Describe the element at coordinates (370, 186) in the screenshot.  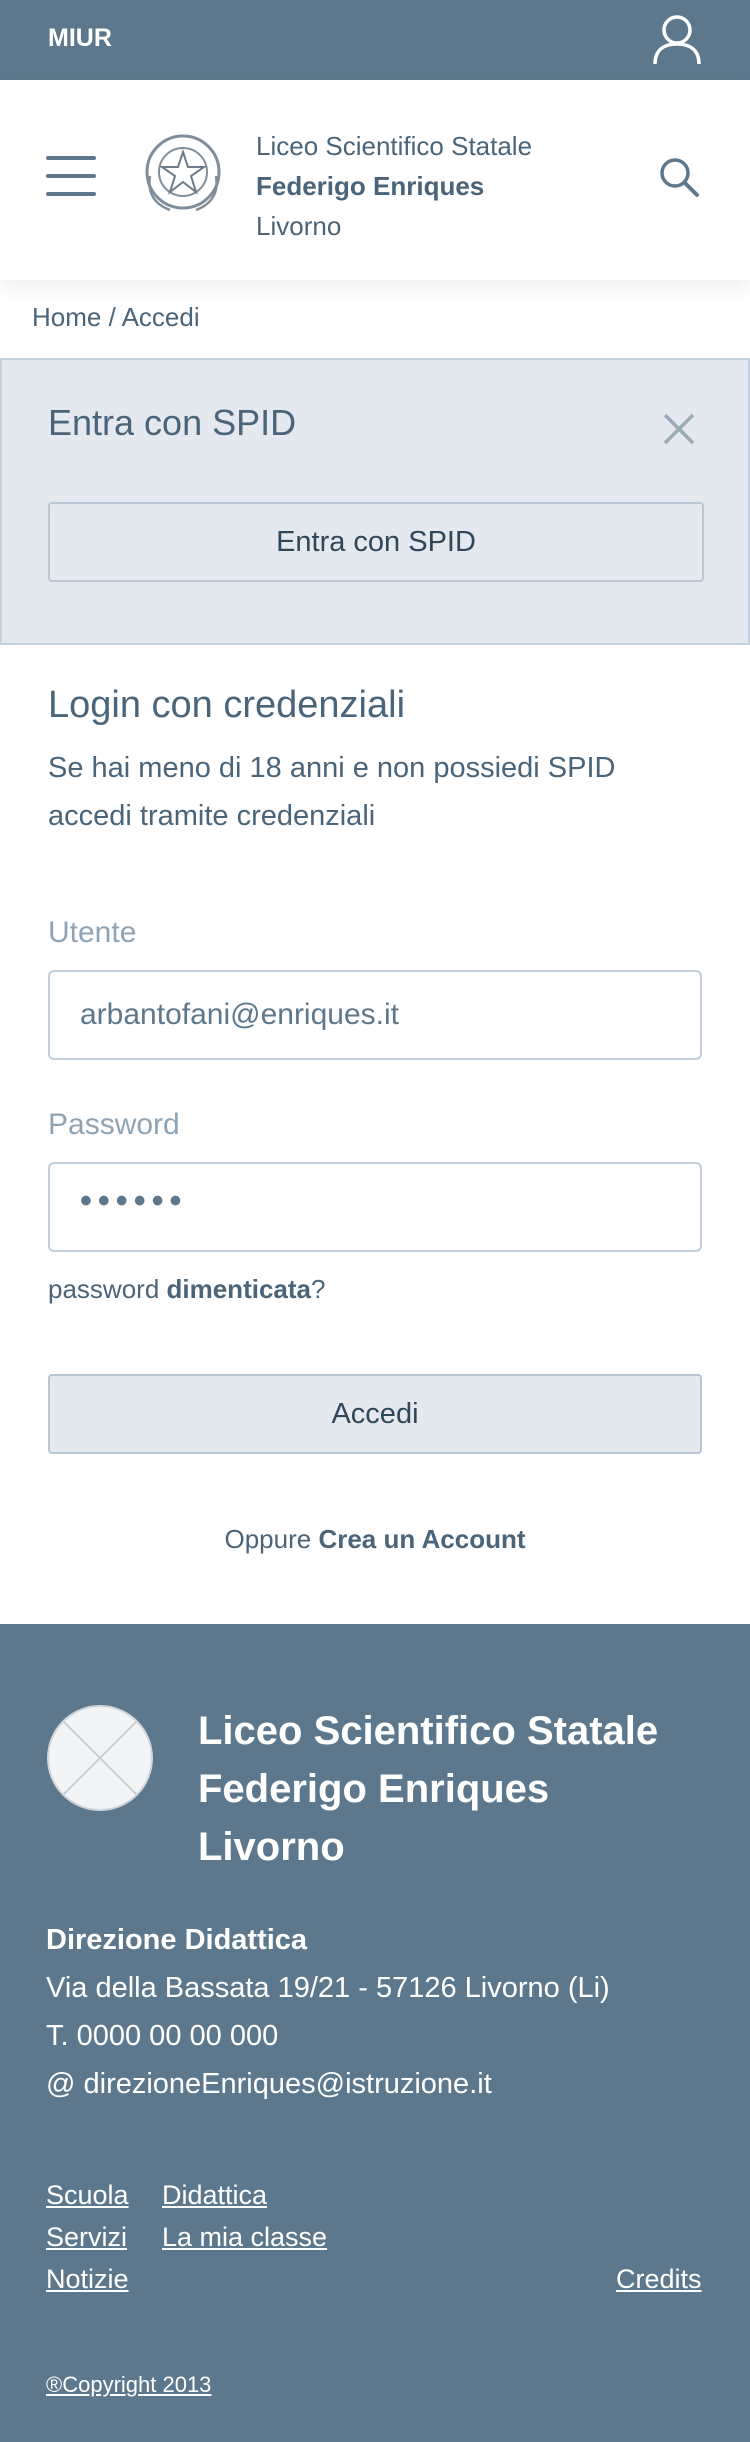
I see `school-name-line2: Federigo Enriques` at that location.